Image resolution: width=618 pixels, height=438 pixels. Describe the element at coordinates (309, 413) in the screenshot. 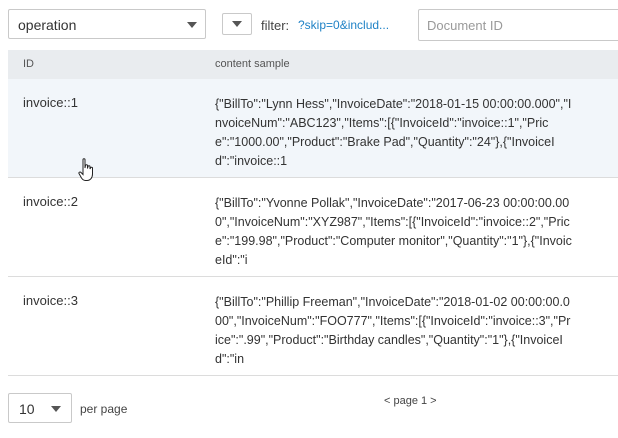

I see `pagination-footer: 10 per page < page 1 >` at that location.